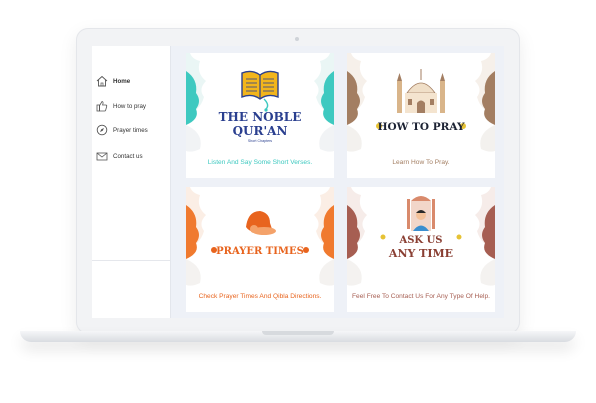 This screenshot has width=596, height=403. Describe the element at coordinates (421, 162) in the screenshot. I see `card-how-to-pray-caption: Learn How To Pray.` at that location.